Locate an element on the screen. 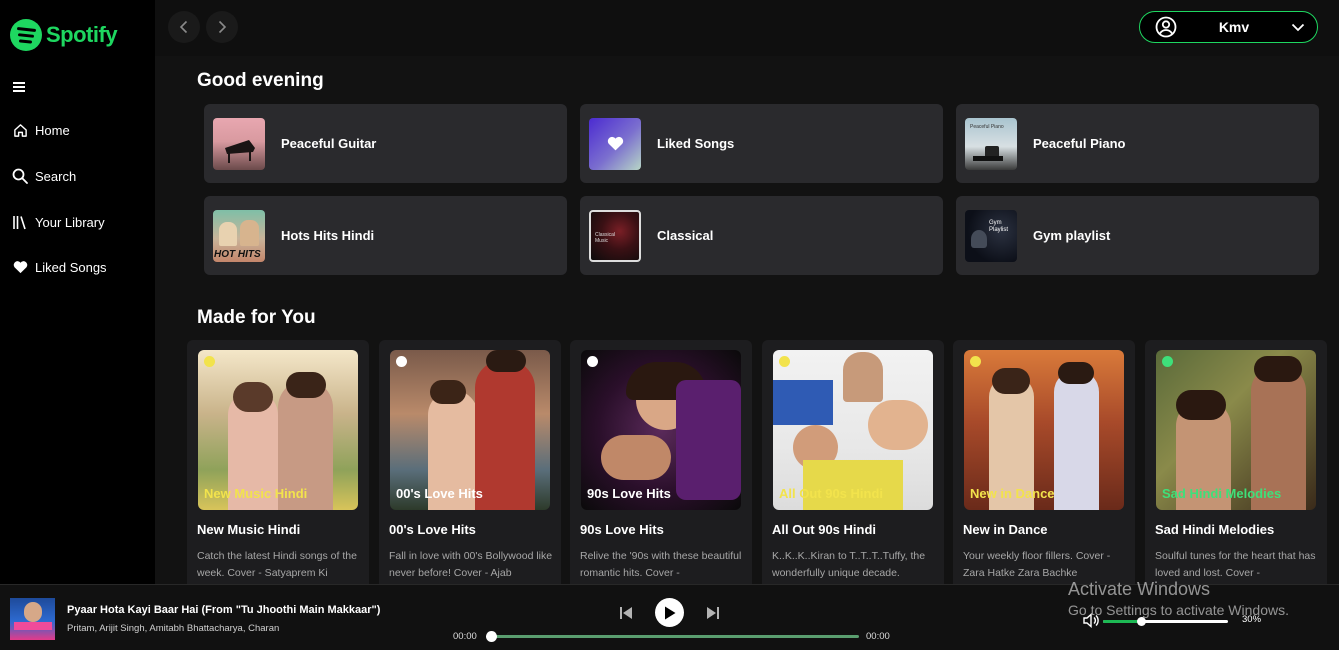 Image resolution: width=1339 pixels, height=650 pixels. sidebar-item-search: Search is located at coordinates (44, 176).